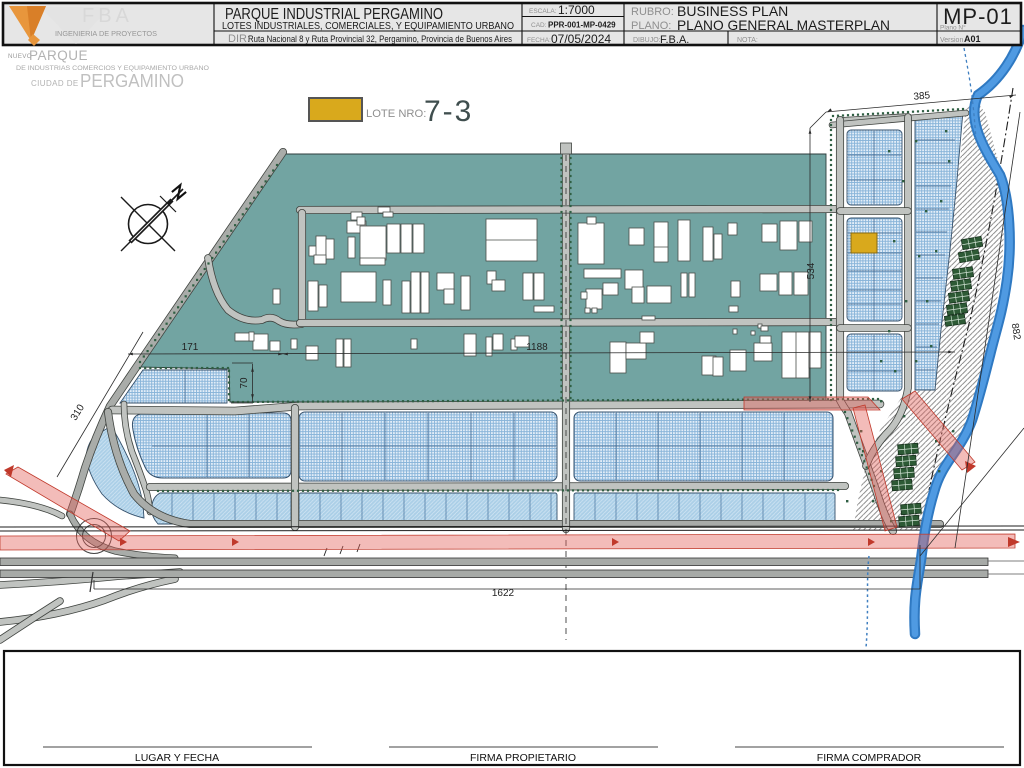 Image resolution: width=1024 pixels, height=768 pixels. Describe the element at coordinates (747, 40) in the screenshot. I see `svg-text: NOTA:` at that location.